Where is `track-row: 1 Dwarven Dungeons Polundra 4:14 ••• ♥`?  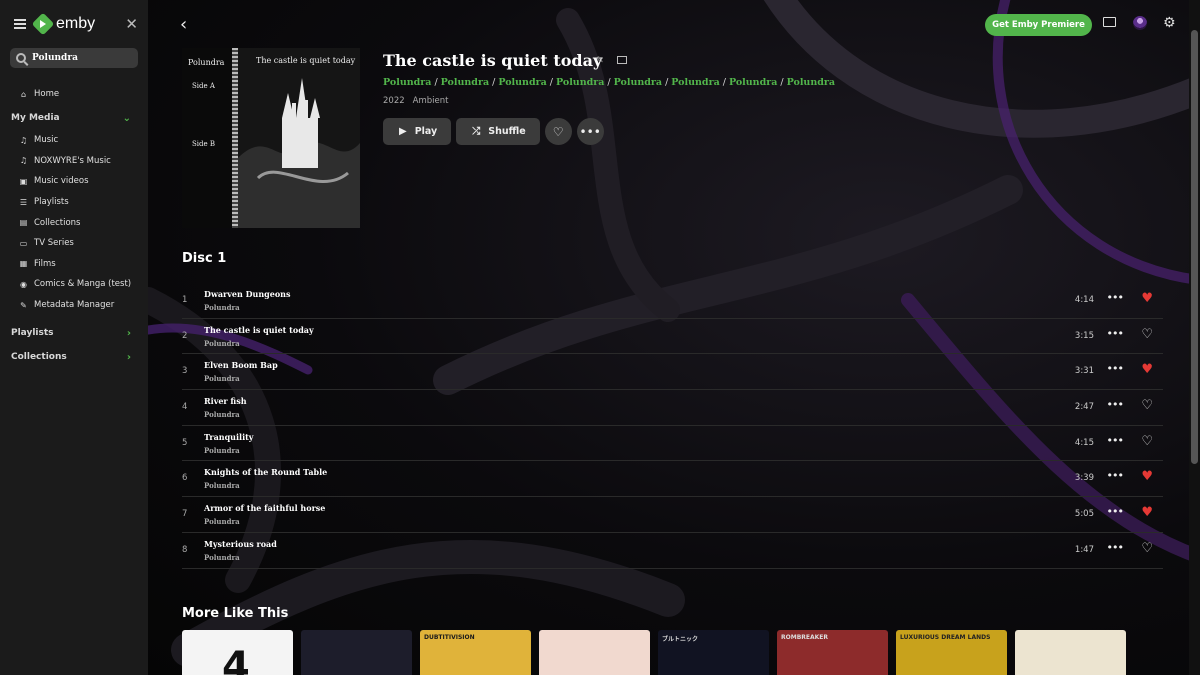 track-row: 1 Dwarven Dungeons Polundra 4:14 ••• ♥ is located at coordinates (672, 301).